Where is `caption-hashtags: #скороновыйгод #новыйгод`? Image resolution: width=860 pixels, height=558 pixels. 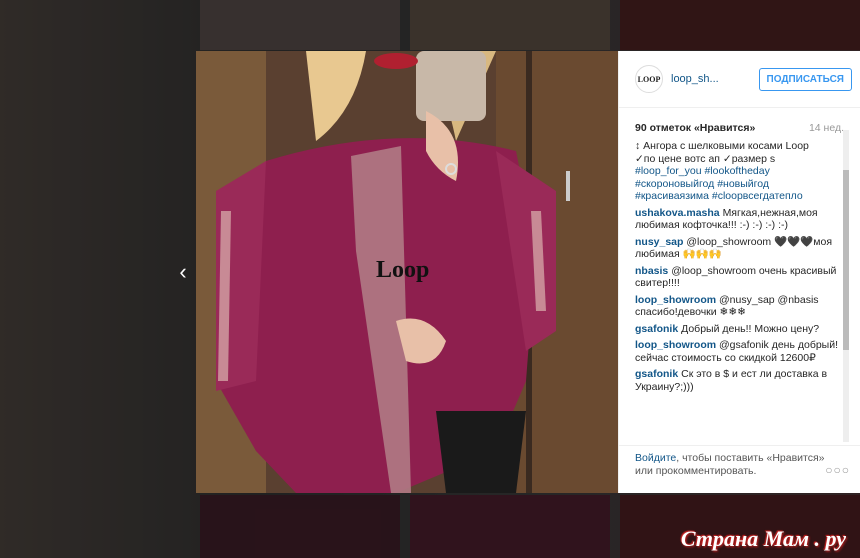 caption-hashtags: #скороновыйгод #новыйгод is located at coordinates (739, 184).